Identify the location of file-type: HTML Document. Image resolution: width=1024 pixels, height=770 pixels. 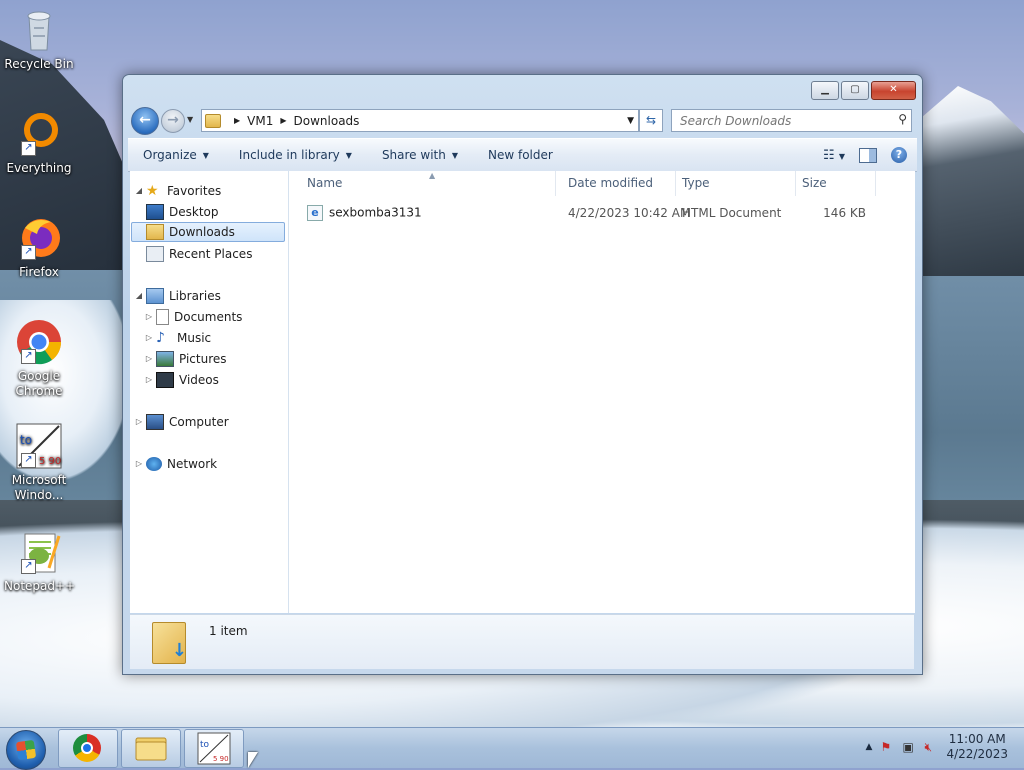
(732, 213).